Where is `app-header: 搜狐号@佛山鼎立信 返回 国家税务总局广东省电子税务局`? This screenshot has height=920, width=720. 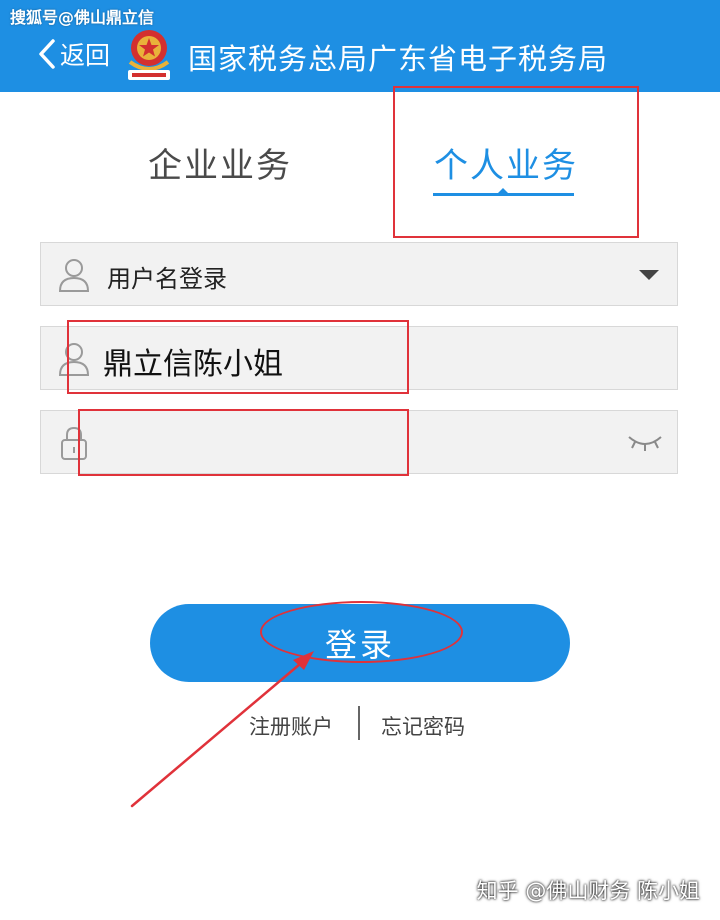
app-header: 搜狐号@佛山鼎立信 返回 国家税务总局广东省电子税务局 is located at coordinates (360, 46).